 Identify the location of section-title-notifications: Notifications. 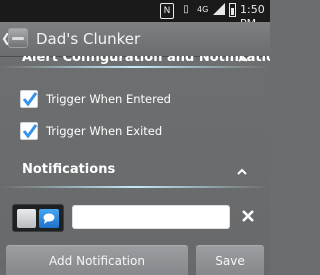
(69, 169).